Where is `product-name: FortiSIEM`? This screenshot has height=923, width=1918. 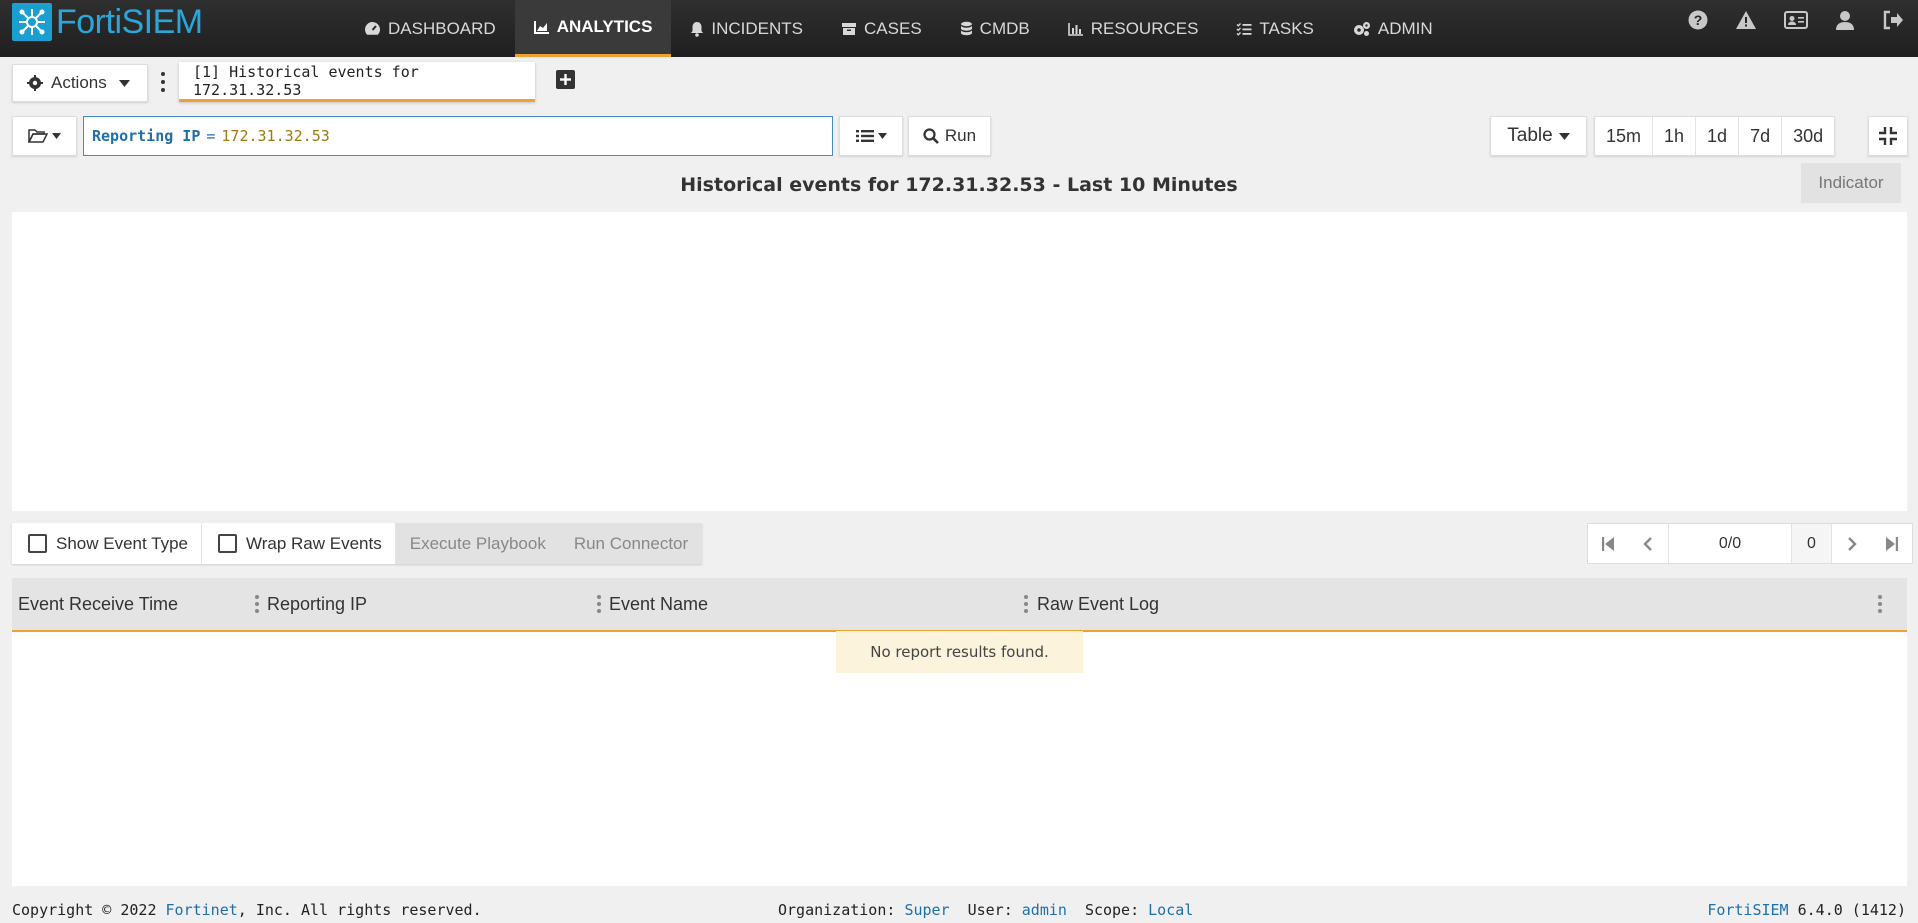 product-name: FortiSIEM is located at coordinates (1748, 909).